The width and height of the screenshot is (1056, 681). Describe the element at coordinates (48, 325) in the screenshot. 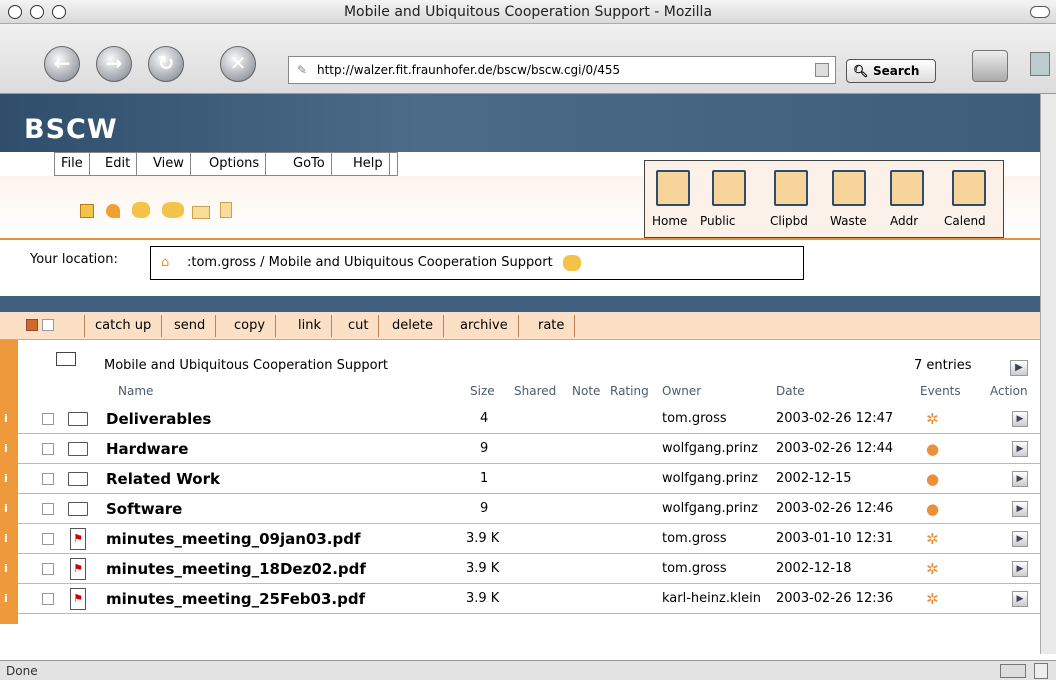

I see `deselect-all-icon` at that location.